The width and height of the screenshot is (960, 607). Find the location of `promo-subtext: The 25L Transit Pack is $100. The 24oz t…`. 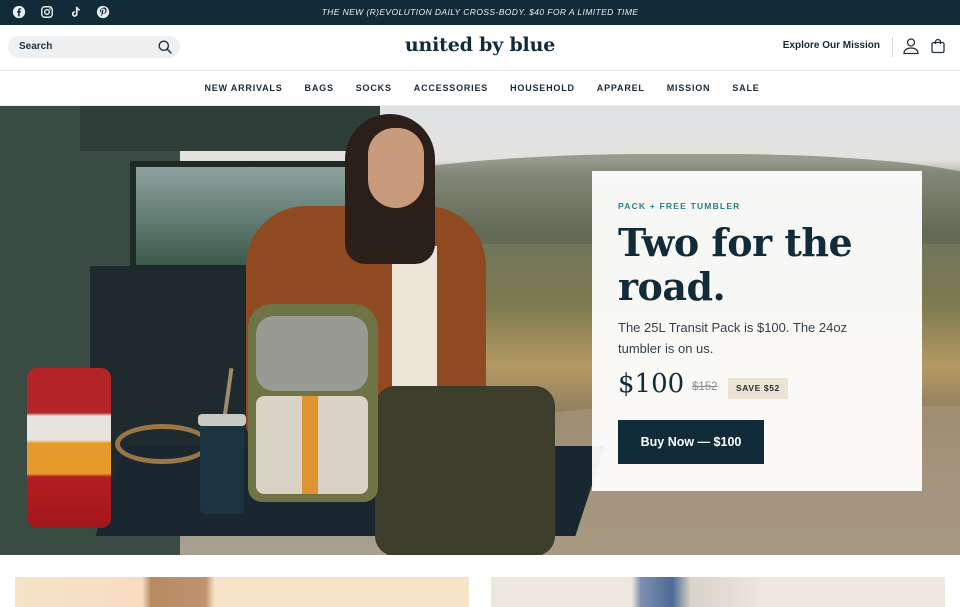

promo-subtext: The 25L Transit Pack is $100. The 24oz t… is located at coordinates (733, 338).